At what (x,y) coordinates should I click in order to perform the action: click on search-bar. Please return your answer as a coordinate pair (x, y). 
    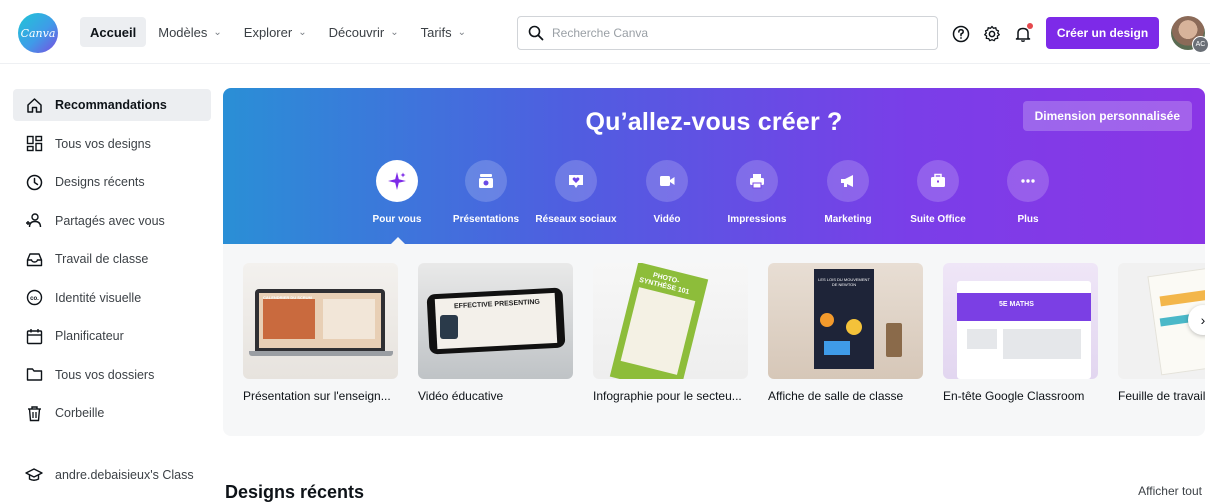
    Looking at the image, I should click on (727, 33).